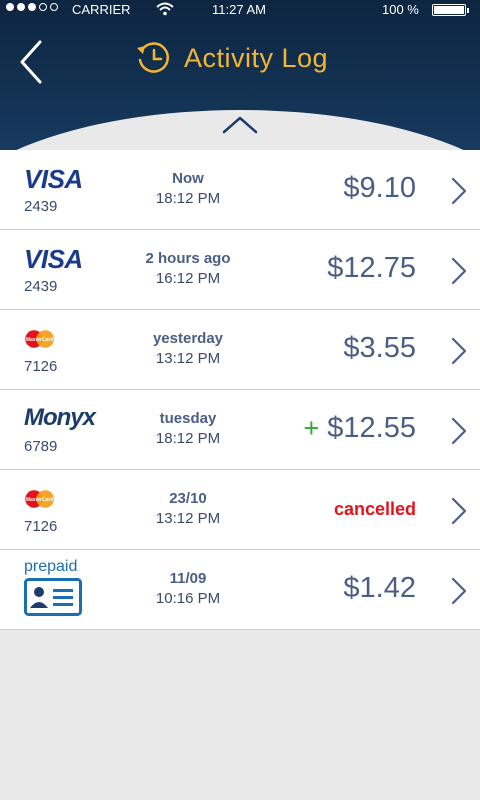 The width and height of the screenshot is (480, 800). I want to click on transaction-amount: $12.75, so click(371, 268).